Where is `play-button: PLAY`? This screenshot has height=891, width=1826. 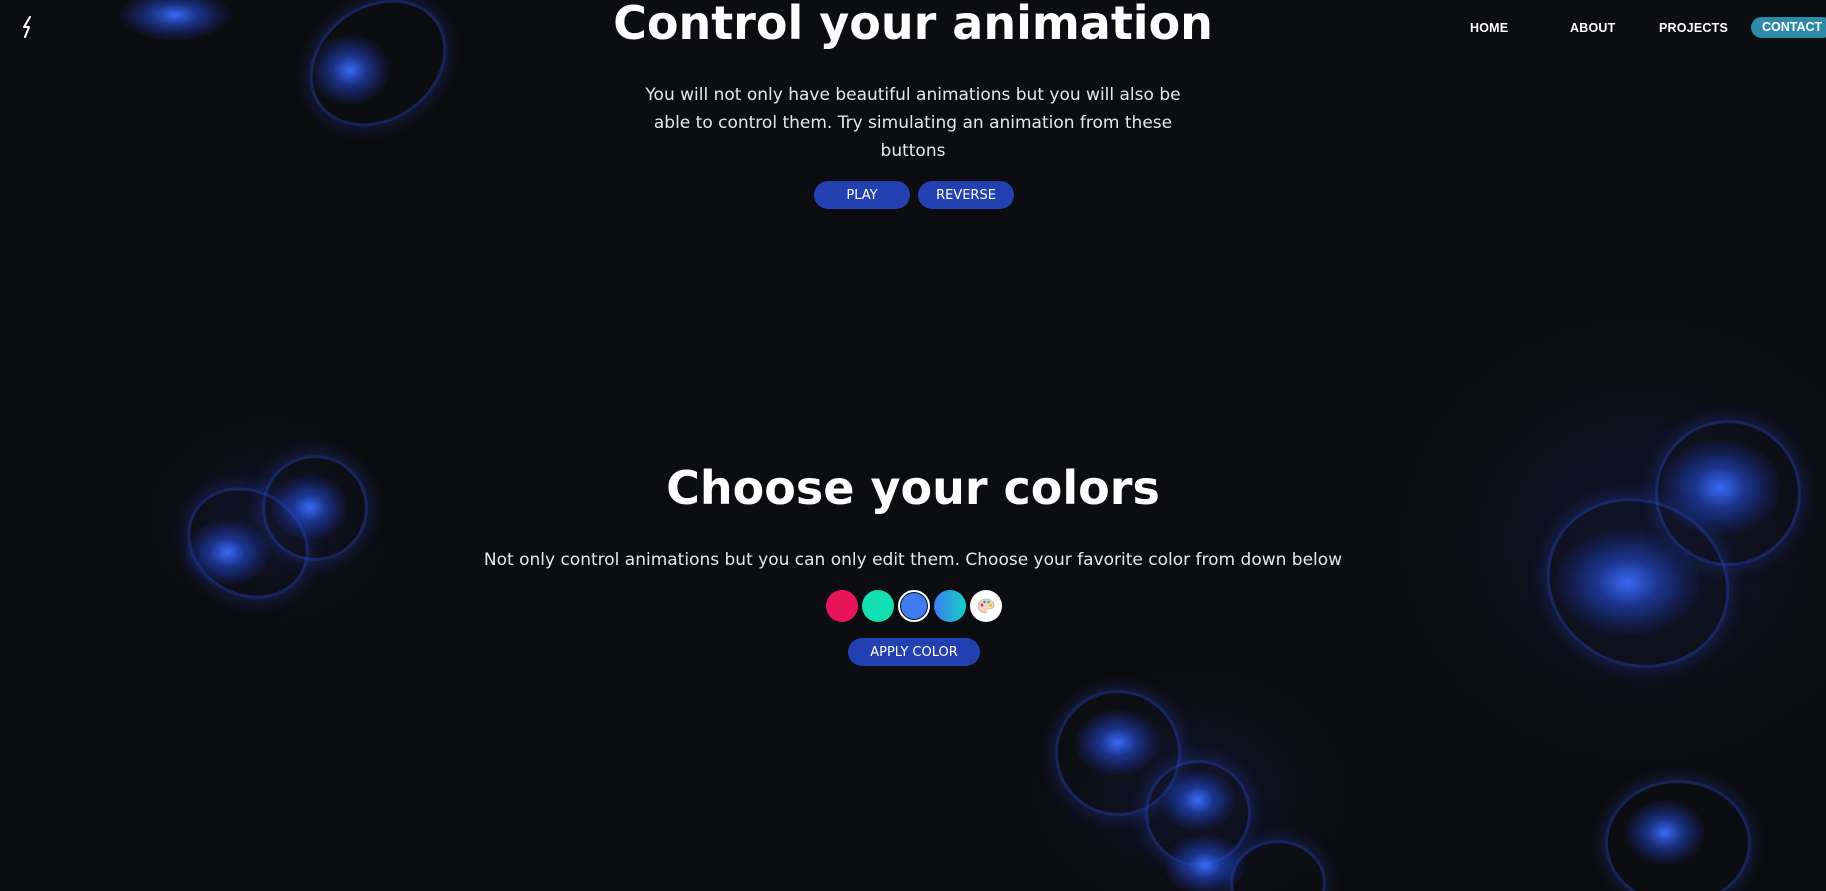 play-button: PLAY is located at coordinates (862, 195).